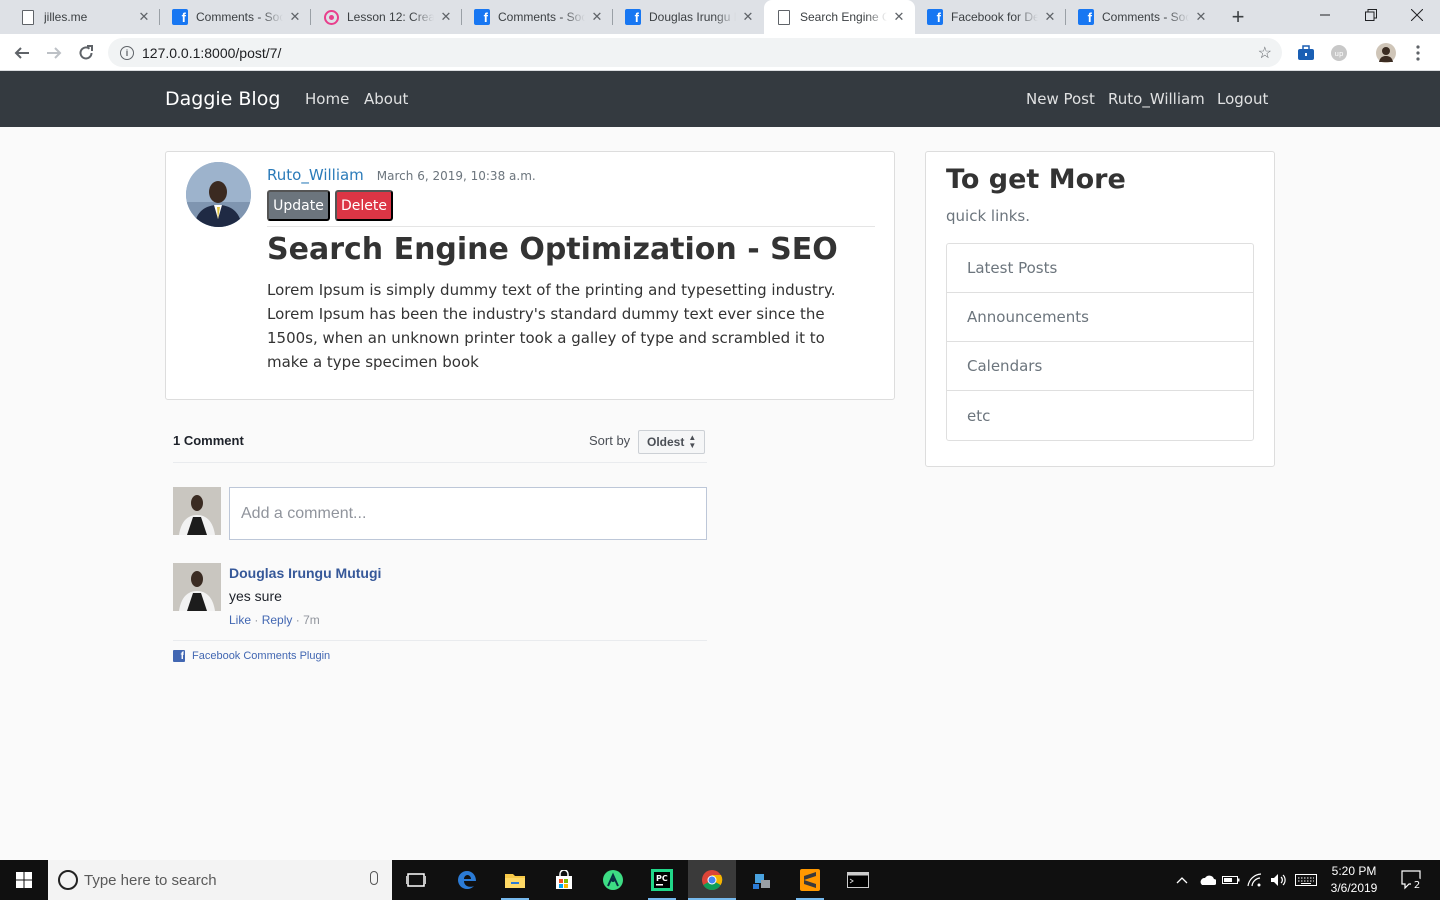  I want to click on nav-link-logout: Logout, so click(1242, 99).